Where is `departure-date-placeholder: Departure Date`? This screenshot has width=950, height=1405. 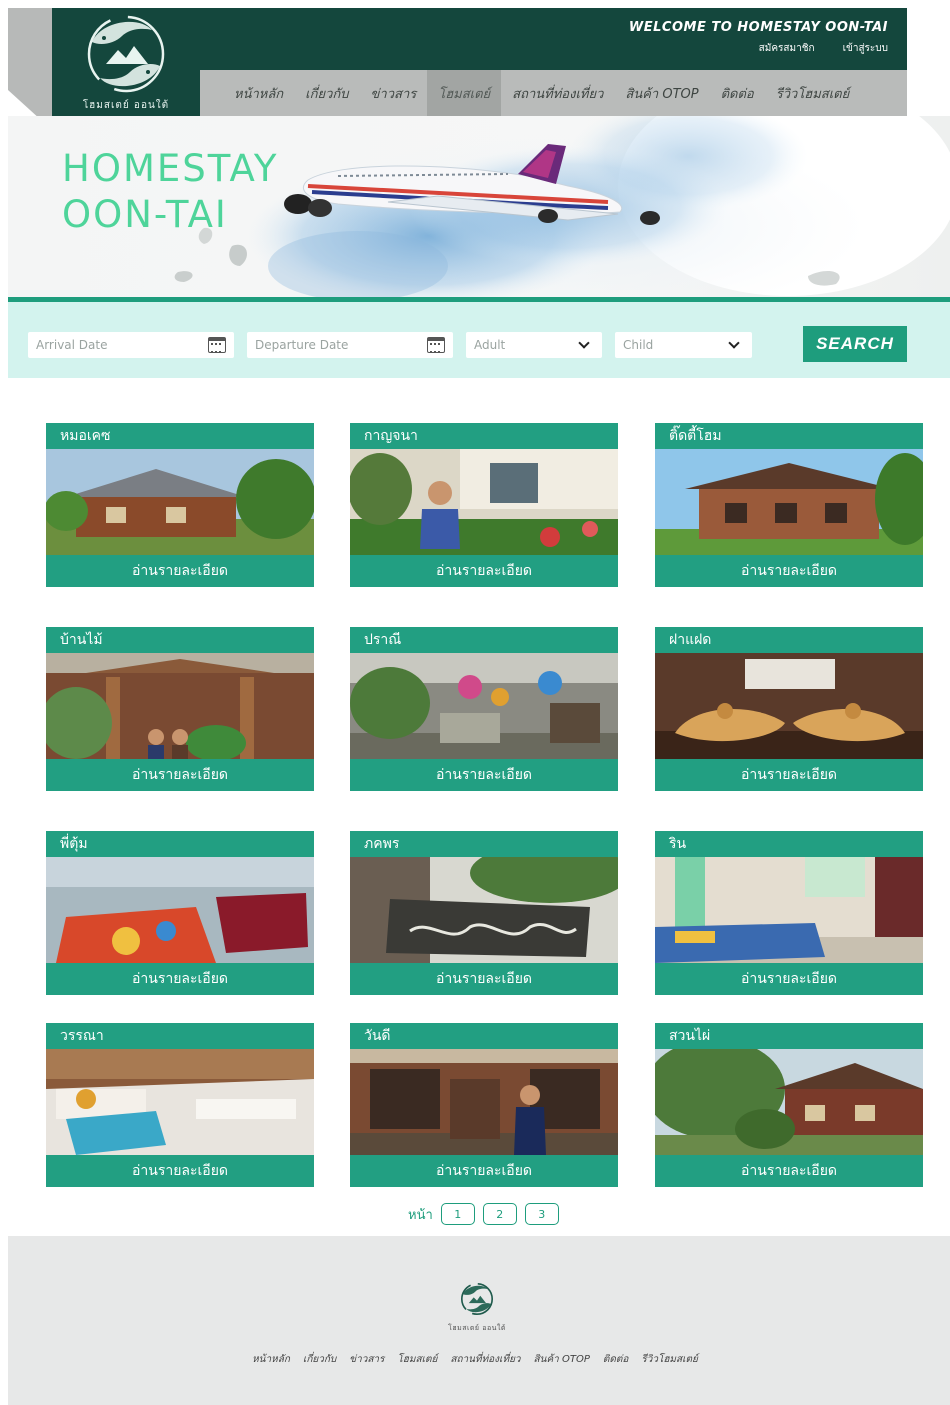
departure-date-placeholder: Departure Date is located at coordinates (302, 345).